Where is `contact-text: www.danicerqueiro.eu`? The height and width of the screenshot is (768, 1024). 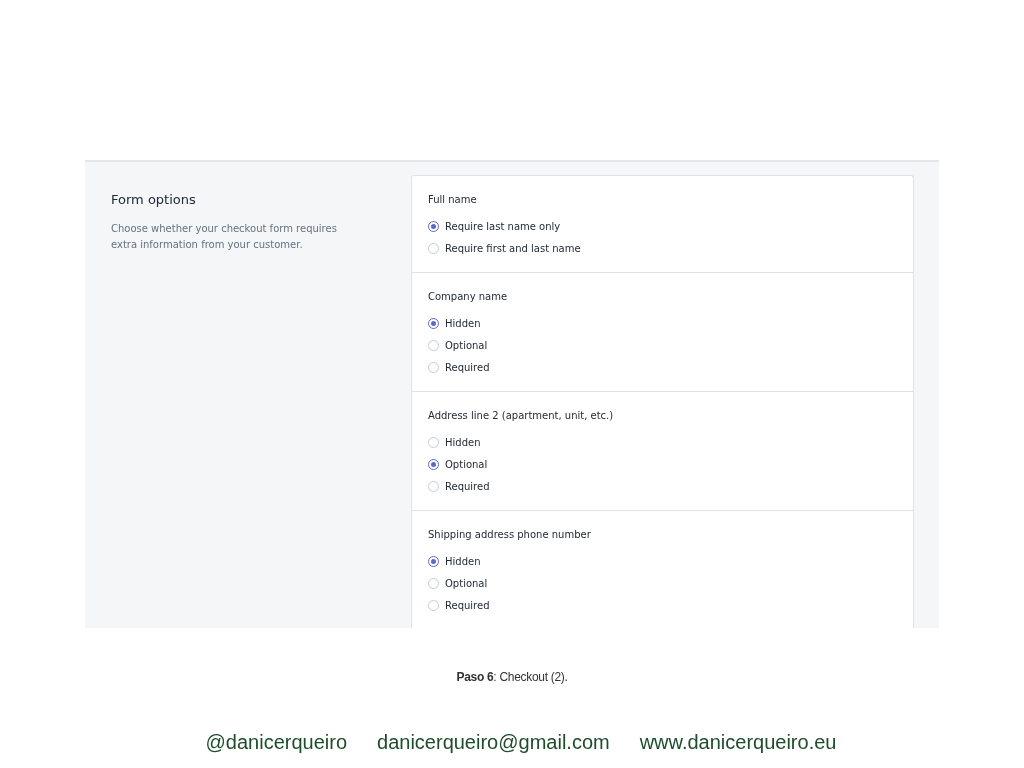
contact-text: www.danicerqueiro.eu is located at coordinates (738, 742).